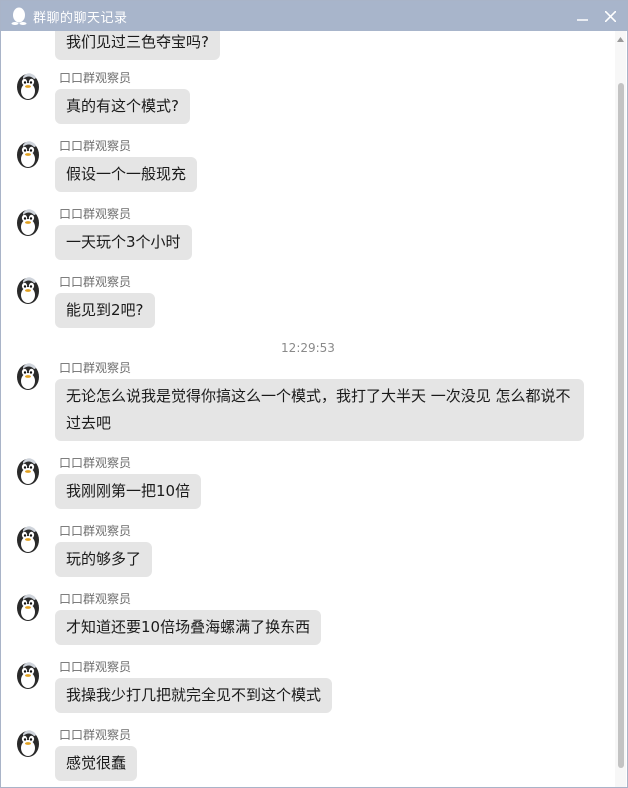 This screenshot has width=628, height=788. I want to click on message-bubble: 假设一个一般现充, so click(126, 174).